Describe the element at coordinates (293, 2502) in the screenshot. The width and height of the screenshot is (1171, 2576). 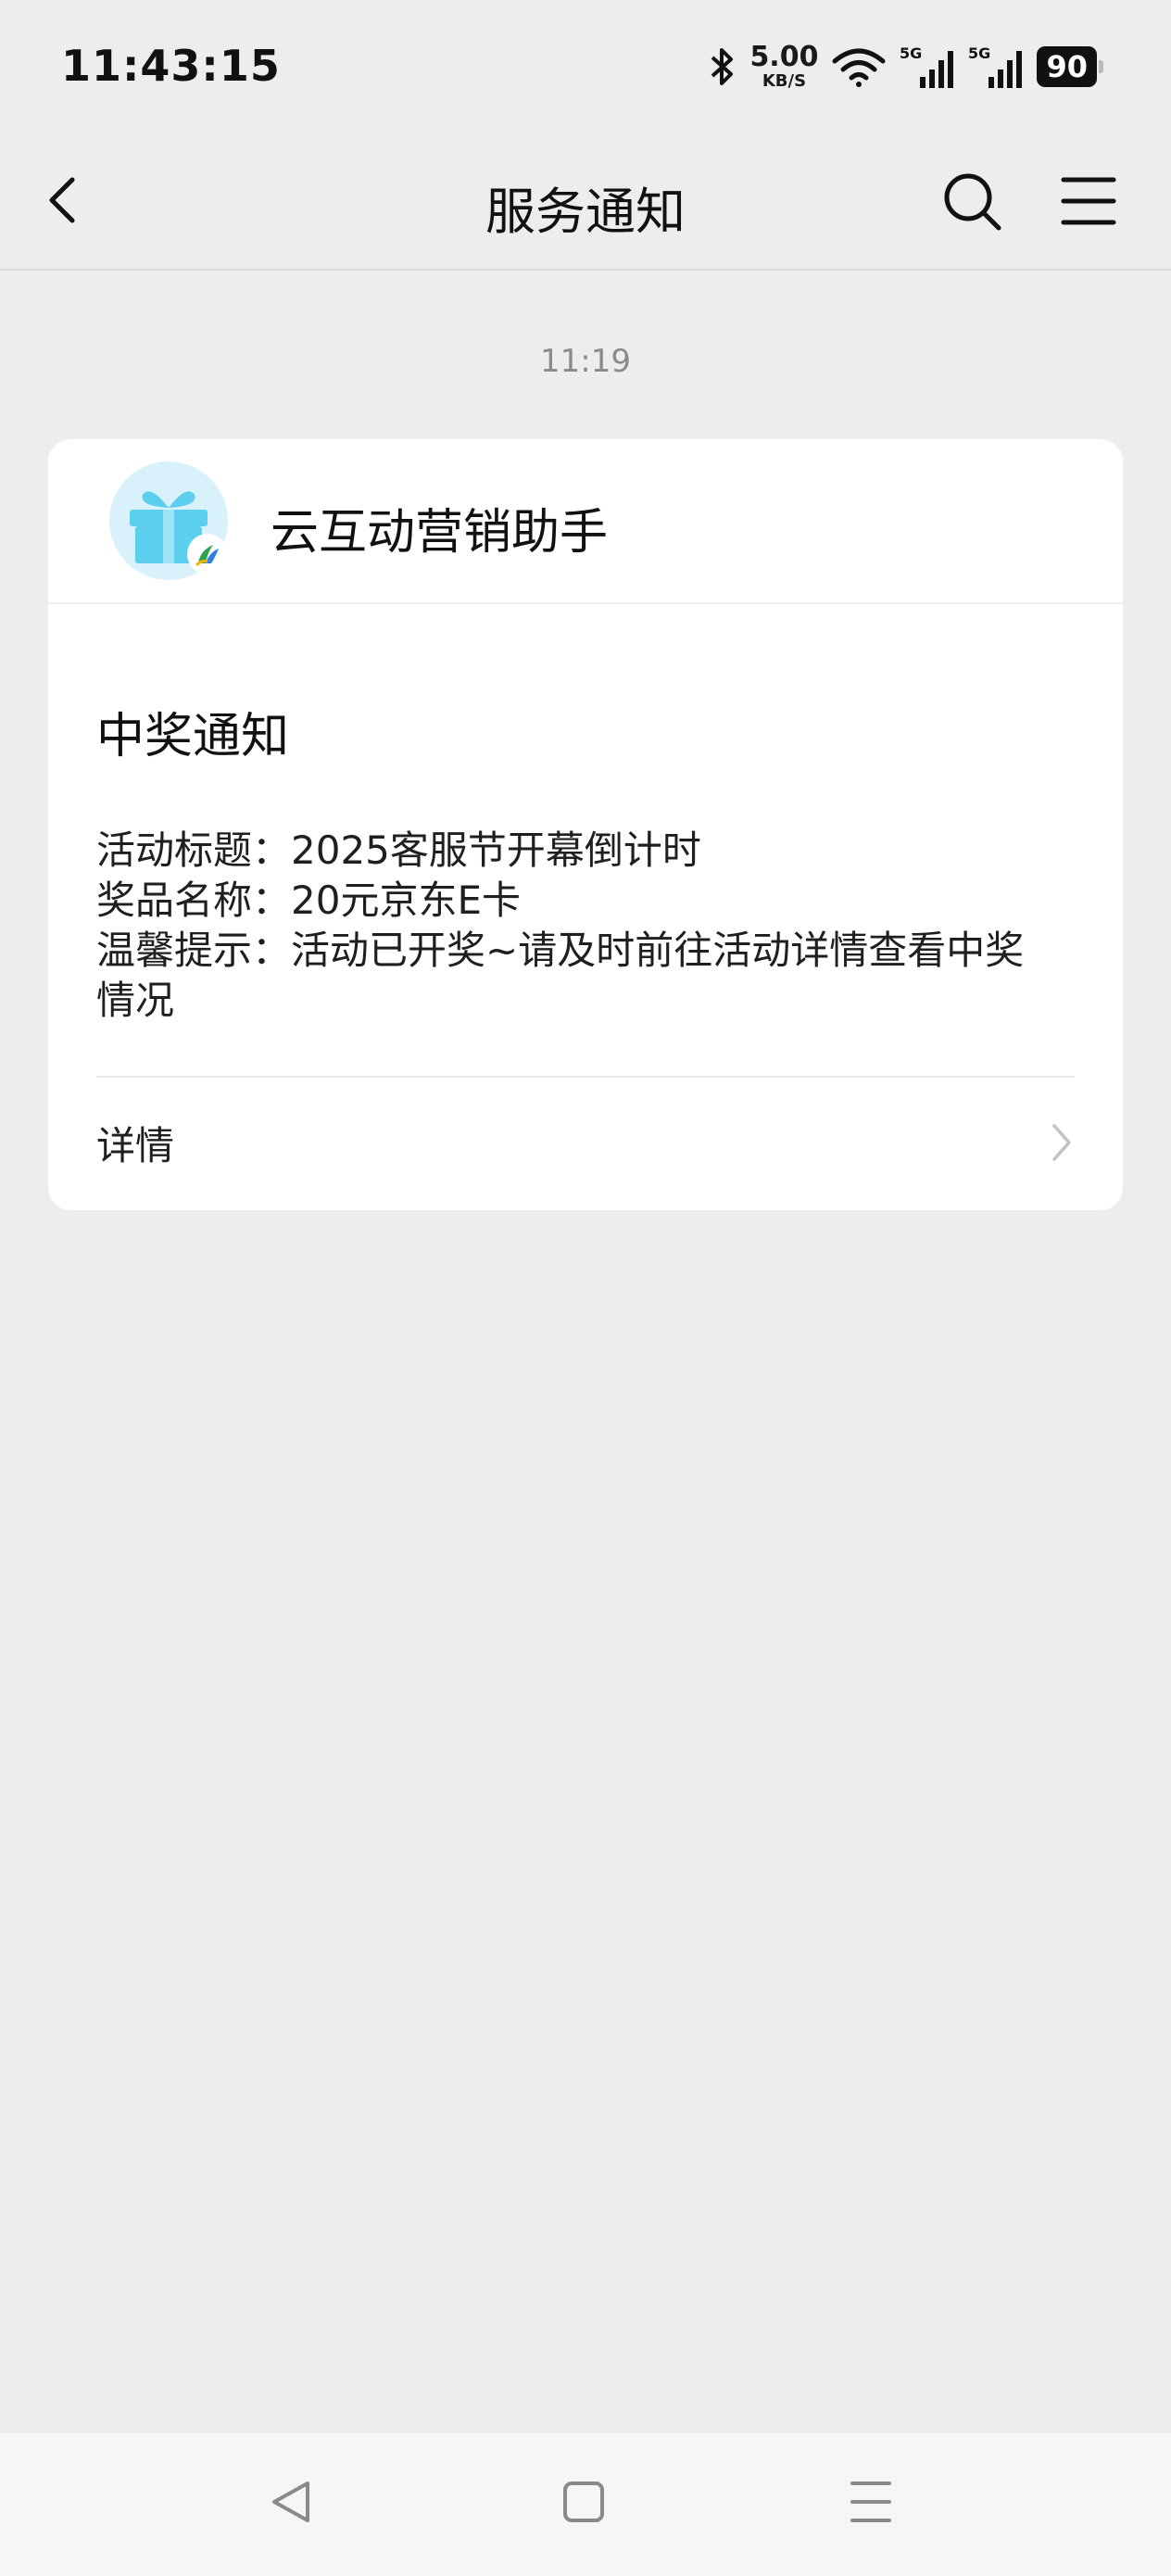
I see `triangle-back-icon` at that location.